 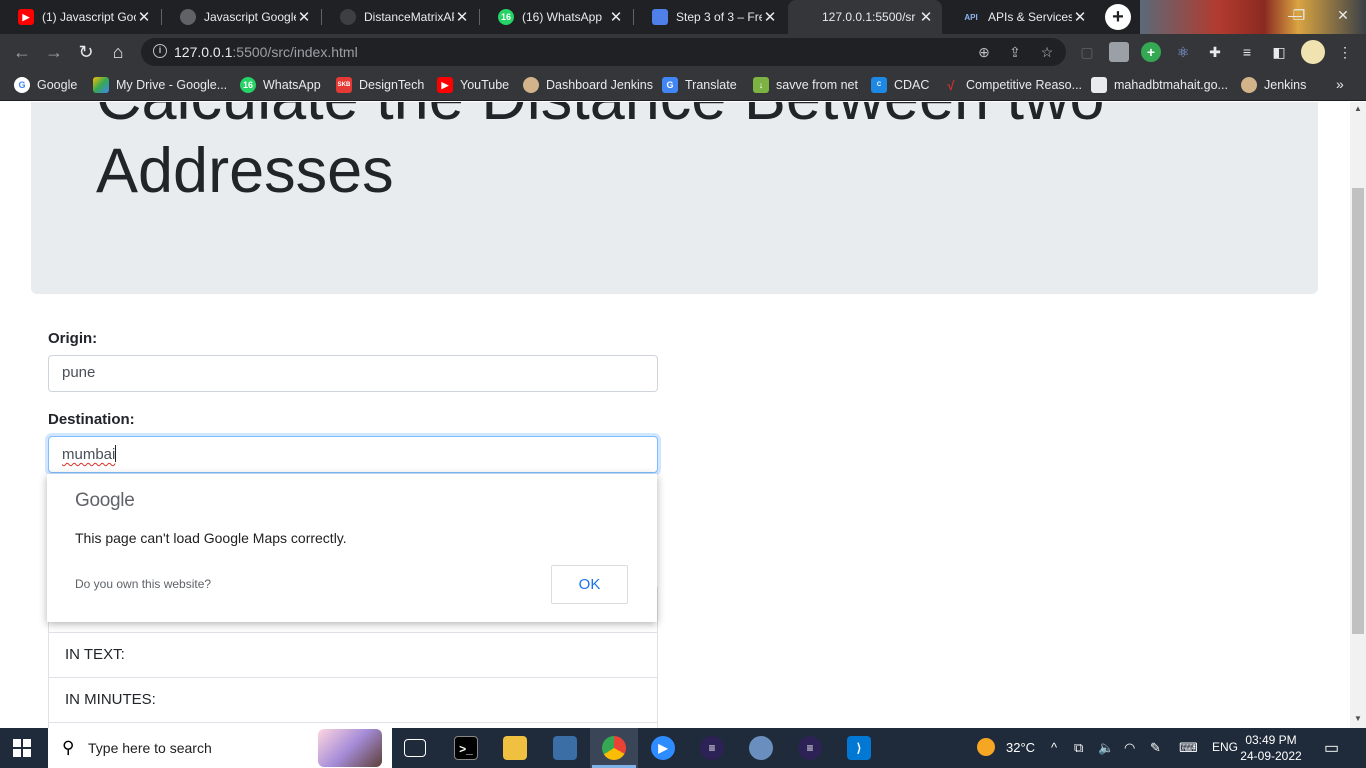 What do you see at coordinates (415, 748) in the screenshot?
I see `task-view-icon` at bounding box center [415, 748].